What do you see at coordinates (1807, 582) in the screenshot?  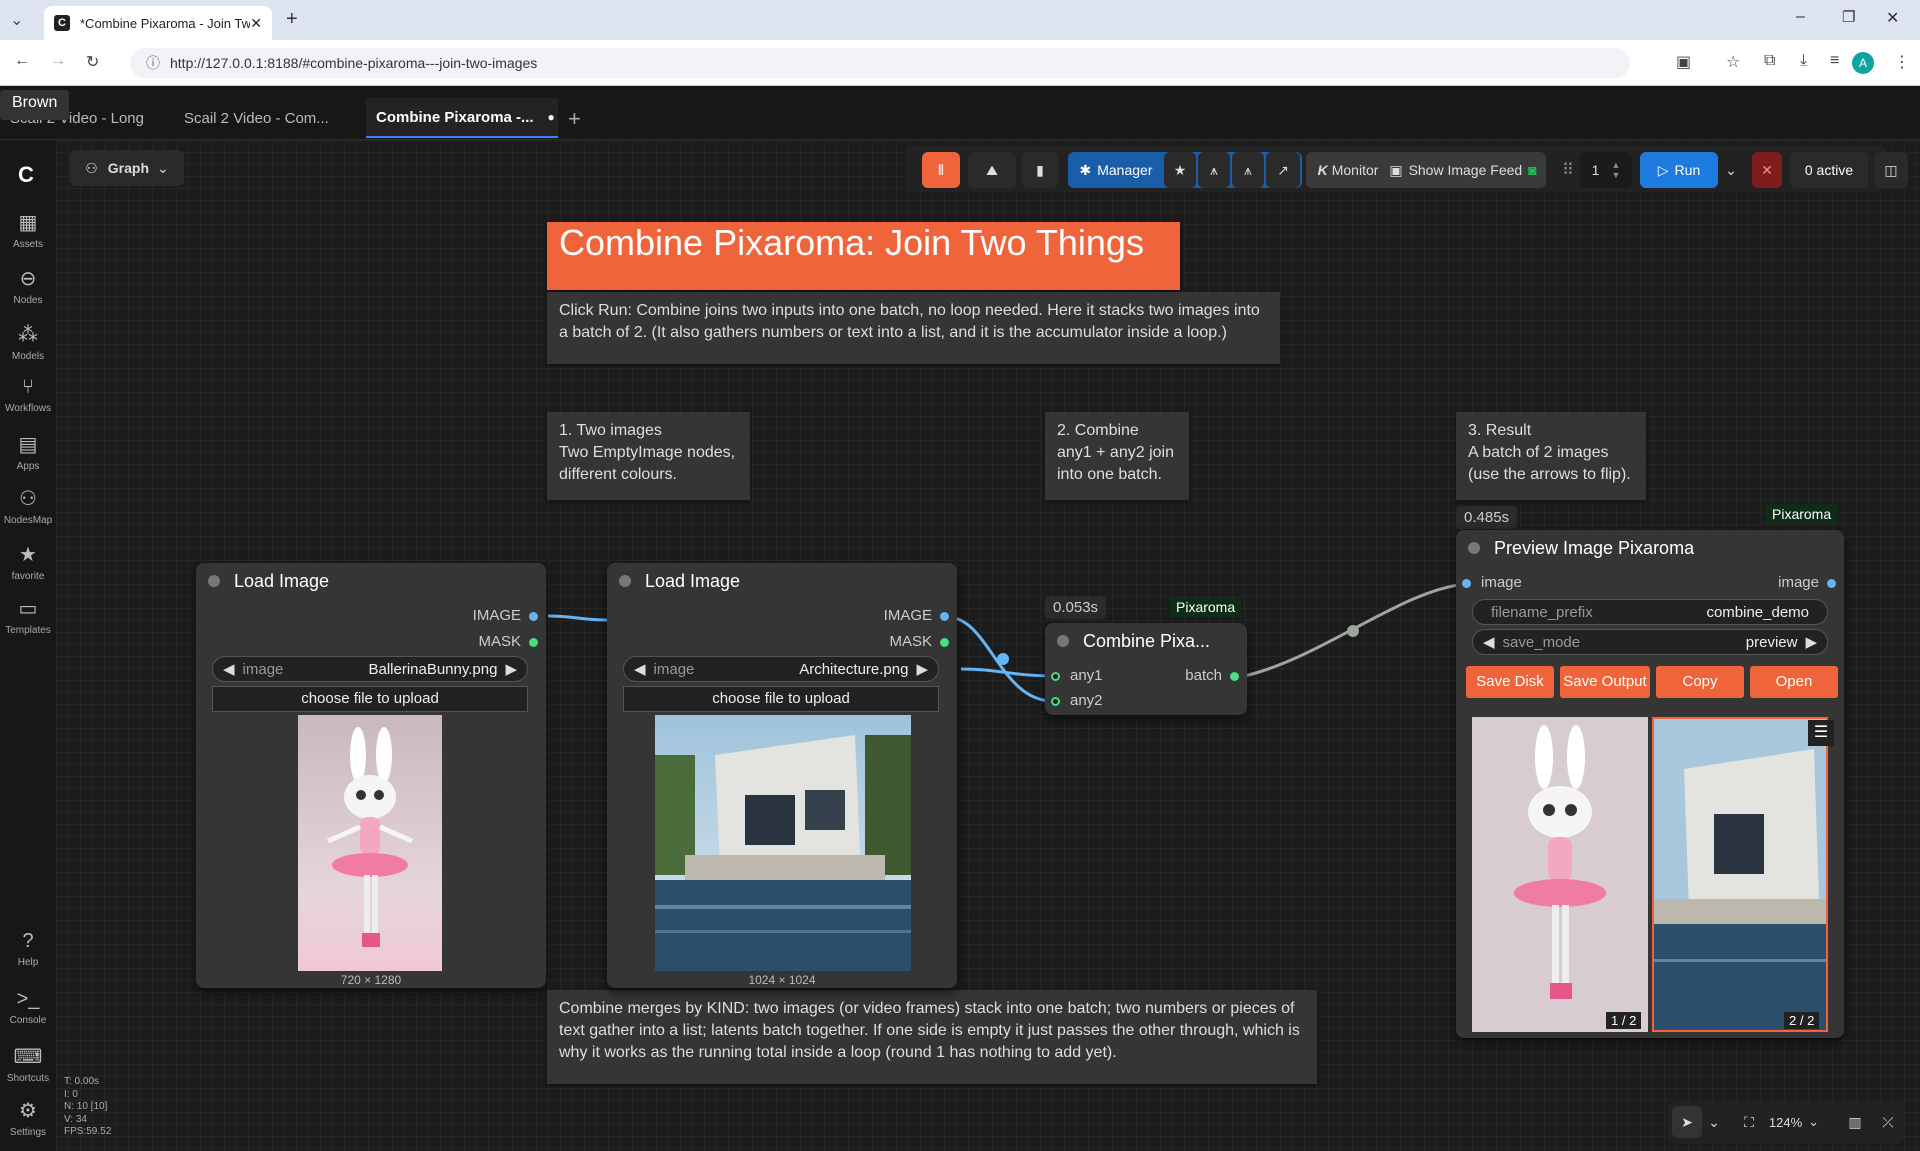 I see `output-image: image` at bounding box center [1807, 582].